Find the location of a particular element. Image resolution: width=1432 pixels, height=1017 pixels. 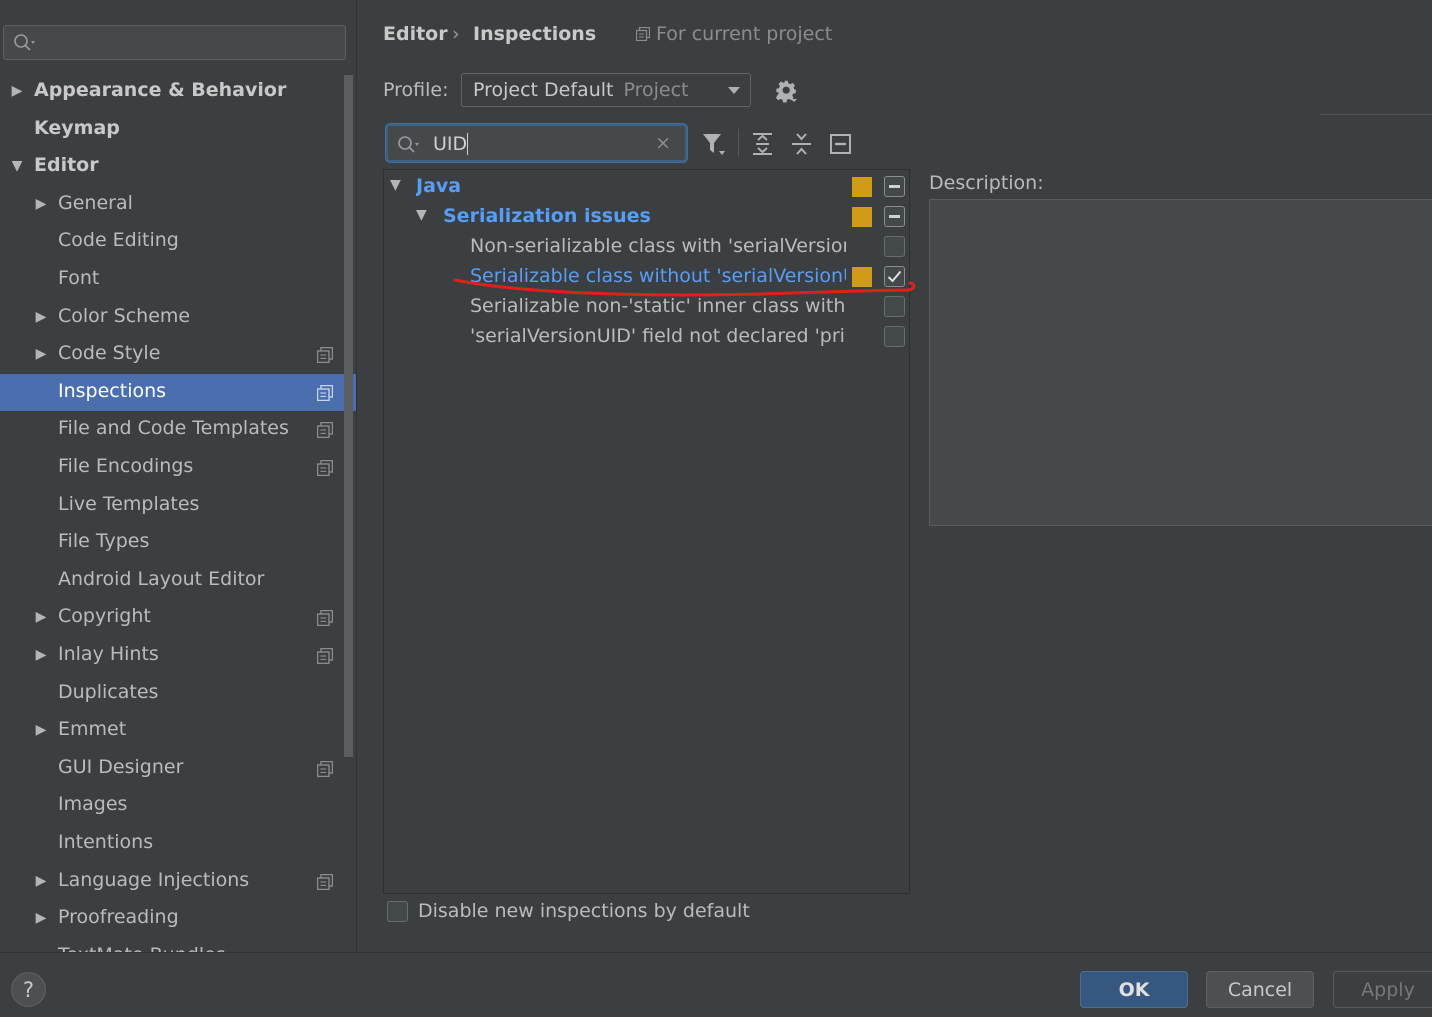

sidebar-scrollbar is located at coordinates (348, 416).